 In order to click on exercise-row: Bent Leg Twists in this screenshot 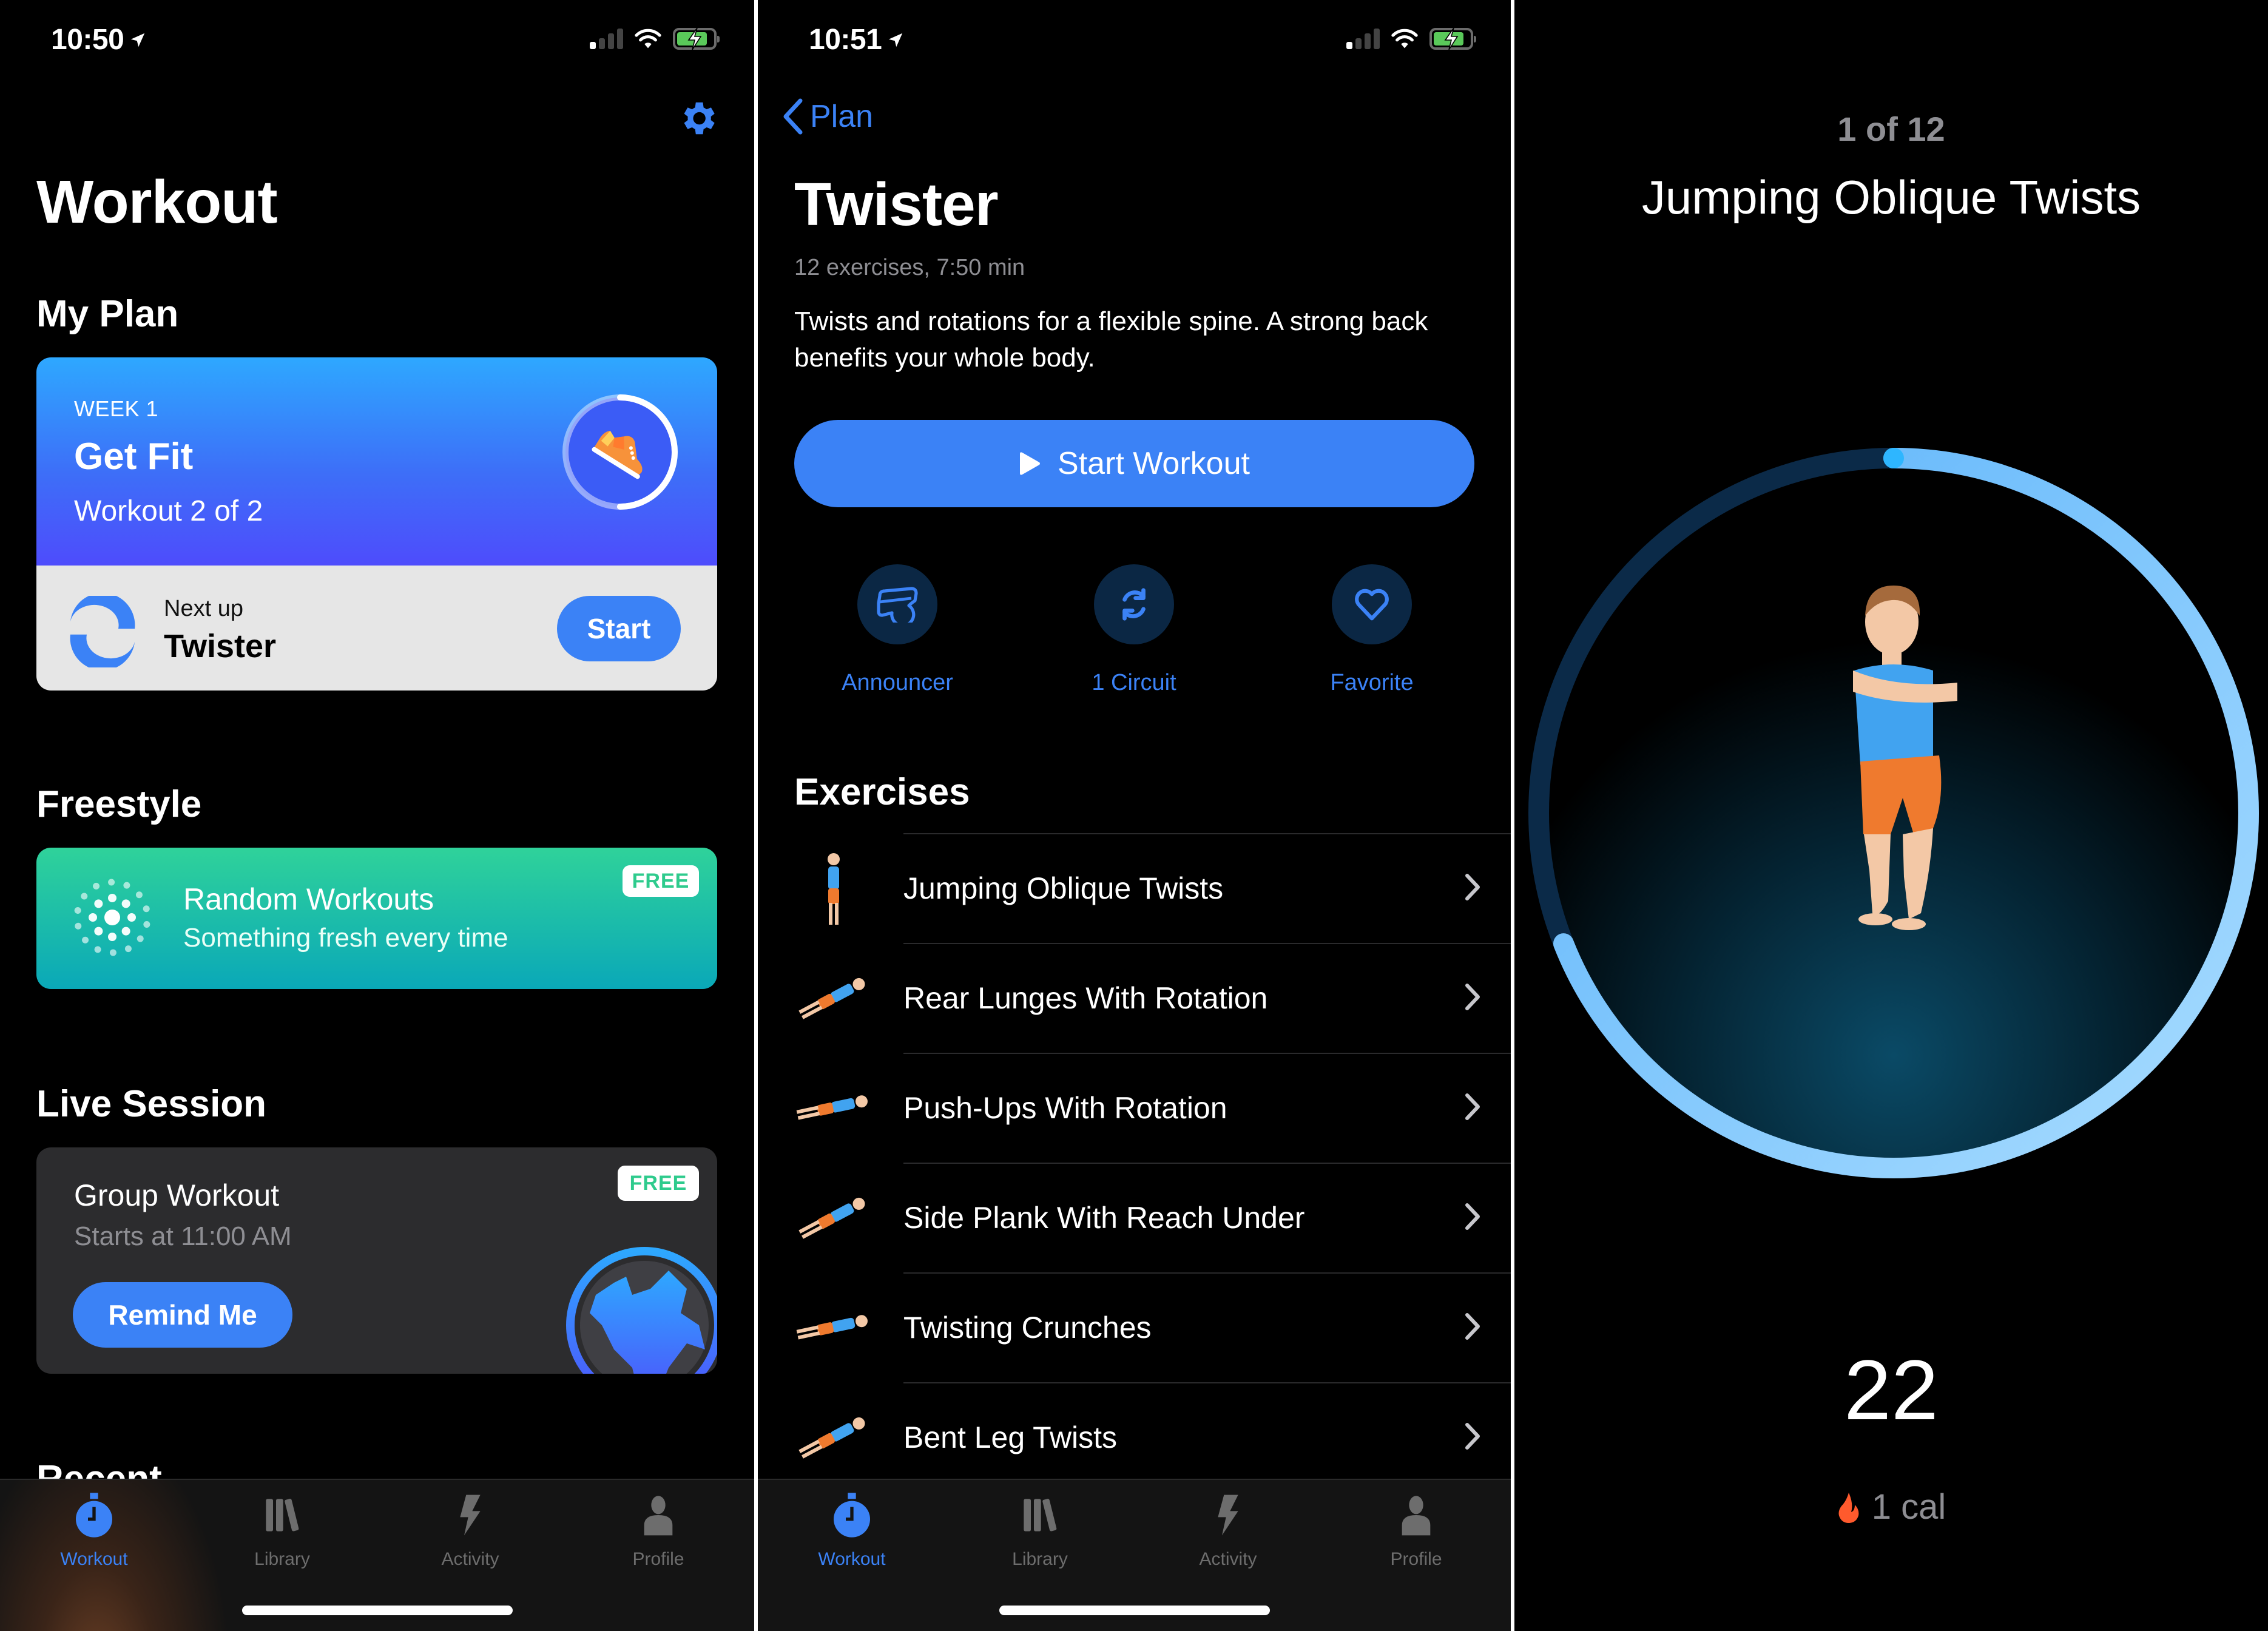, I will do `click(1134, 1437)`.